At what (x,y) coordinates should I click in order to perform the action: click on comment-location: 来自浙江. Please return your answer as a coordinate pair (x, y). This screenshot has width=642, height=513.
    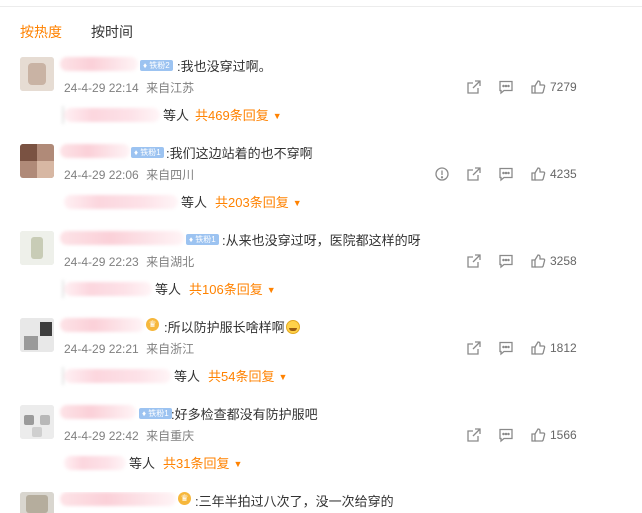
    Looking at the image, I should click on (170, 349).